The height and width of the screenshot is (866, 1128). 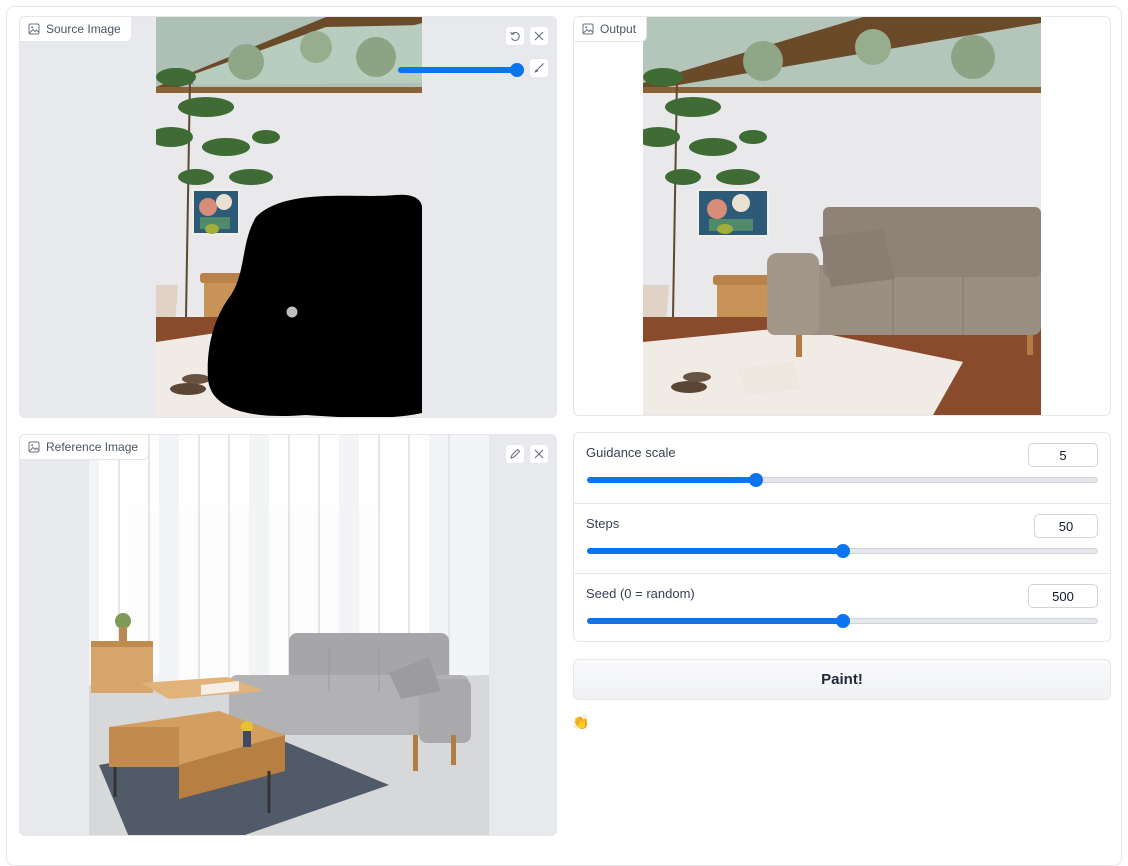 I want to click on source-image-label-text: Source Image, so click(x=83, y=29).